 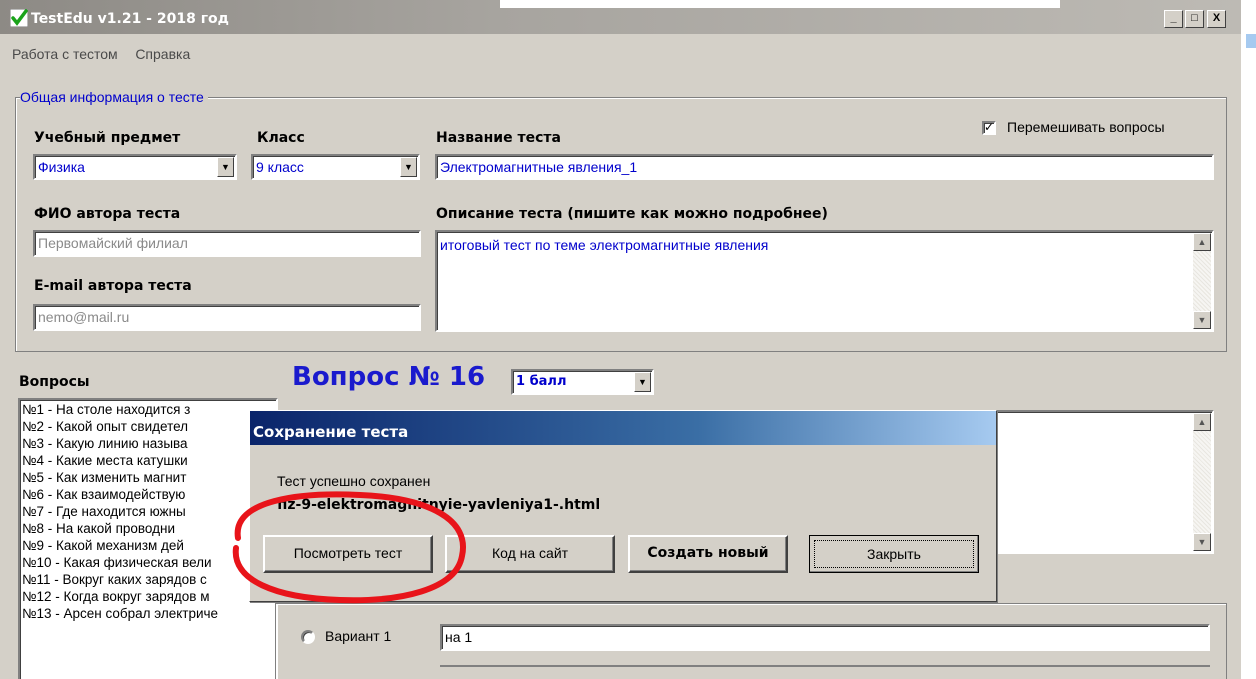 I want to click on question-title: Вопрос № 16, so click(x=389, y=377).